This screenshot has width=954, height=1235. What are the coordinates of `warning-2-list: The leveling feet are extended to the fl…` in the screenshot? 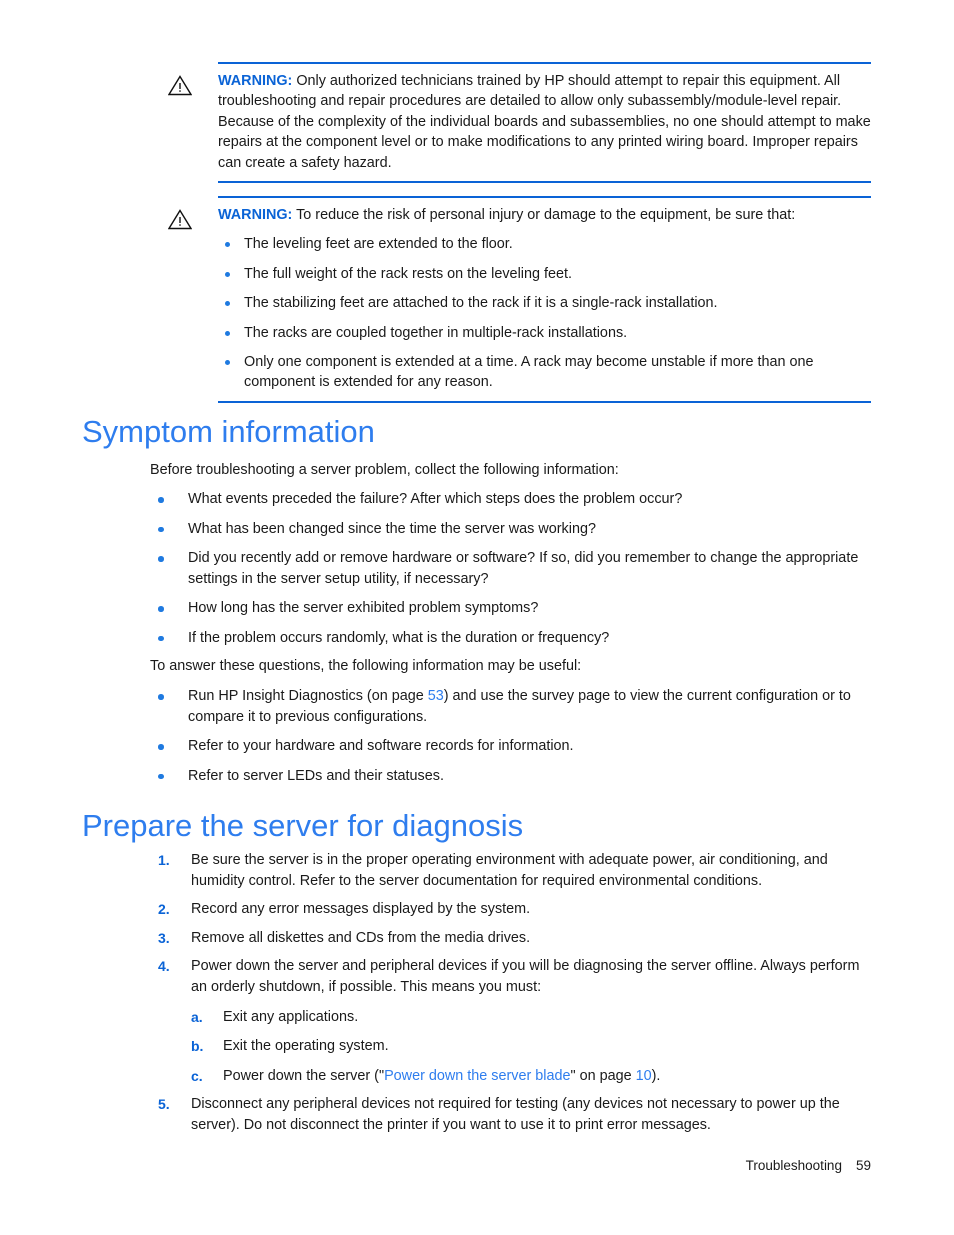 It's located at (544, 313).